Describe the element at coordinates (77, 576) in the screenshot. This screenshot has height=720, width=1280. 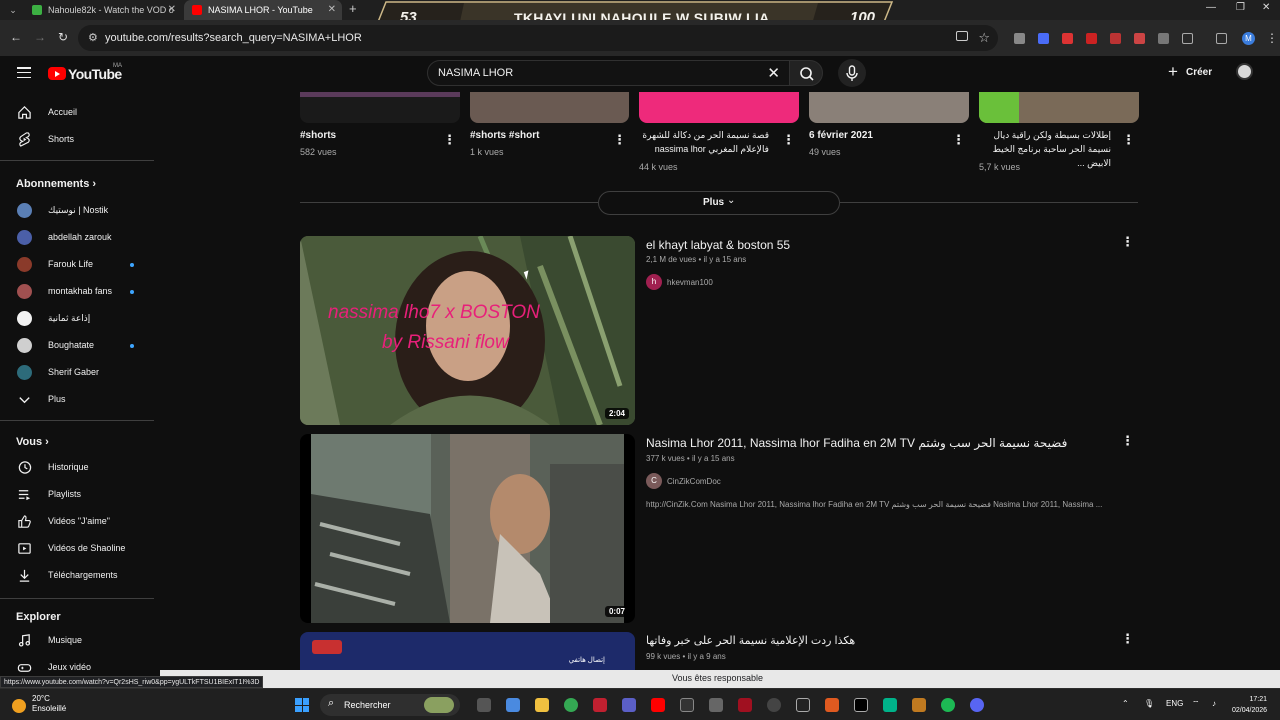
I see `sidebar-item-downloads: Téléchargements` at that location.